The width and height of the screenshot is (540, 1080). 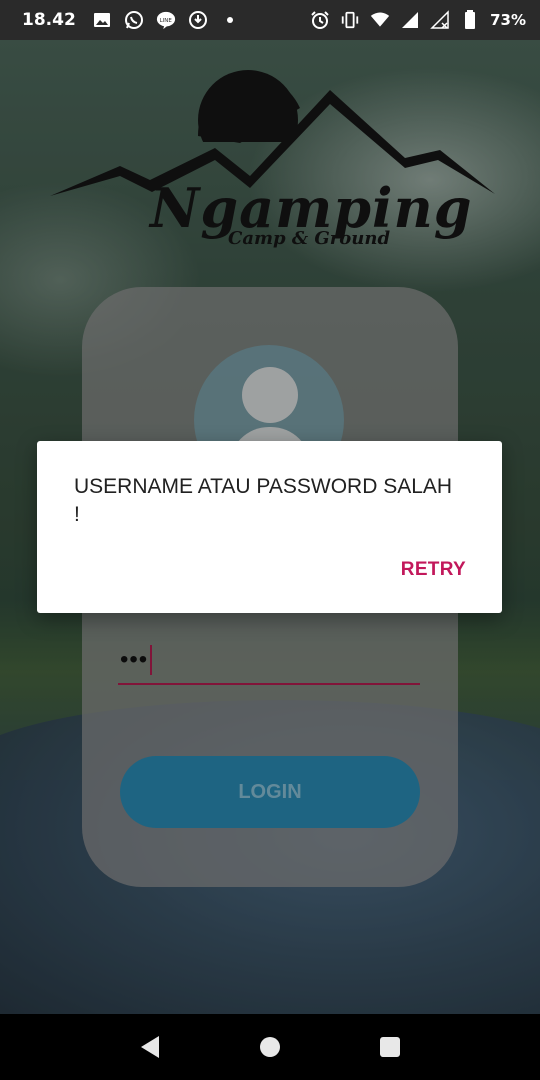 I want to click on alarm-icon, so click(x=320, y=20).